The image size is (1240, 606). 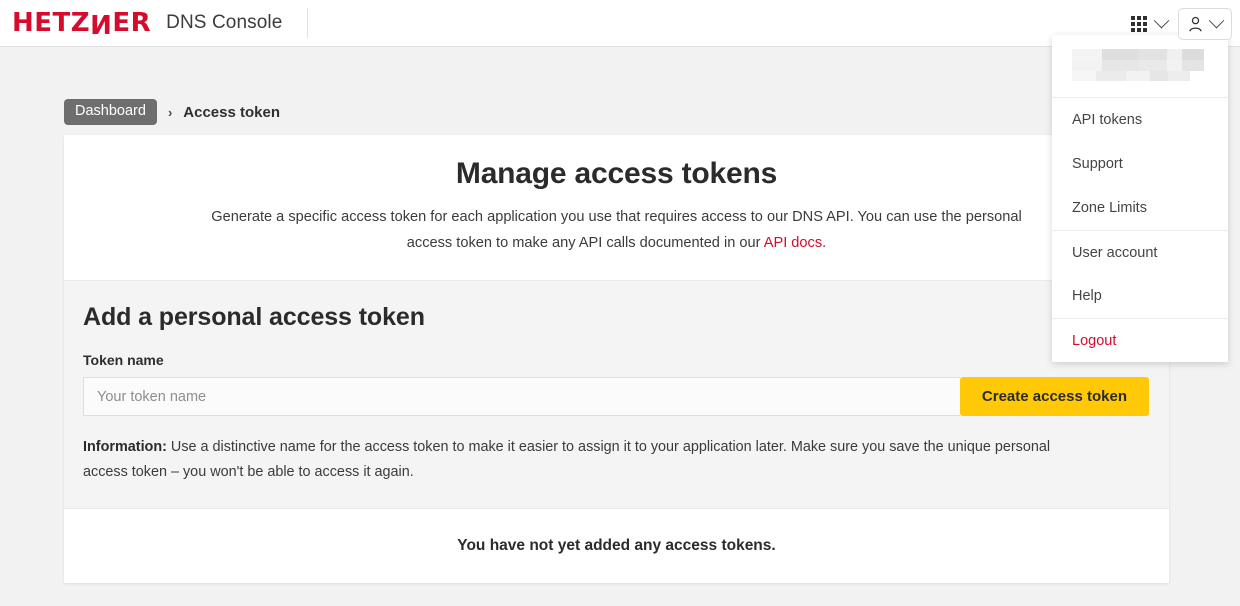 What do you see at coordinates (1109, 208) in the screenshot?
I see `menu-item-label: Zone Limits` at bounding box center [1109, 208].